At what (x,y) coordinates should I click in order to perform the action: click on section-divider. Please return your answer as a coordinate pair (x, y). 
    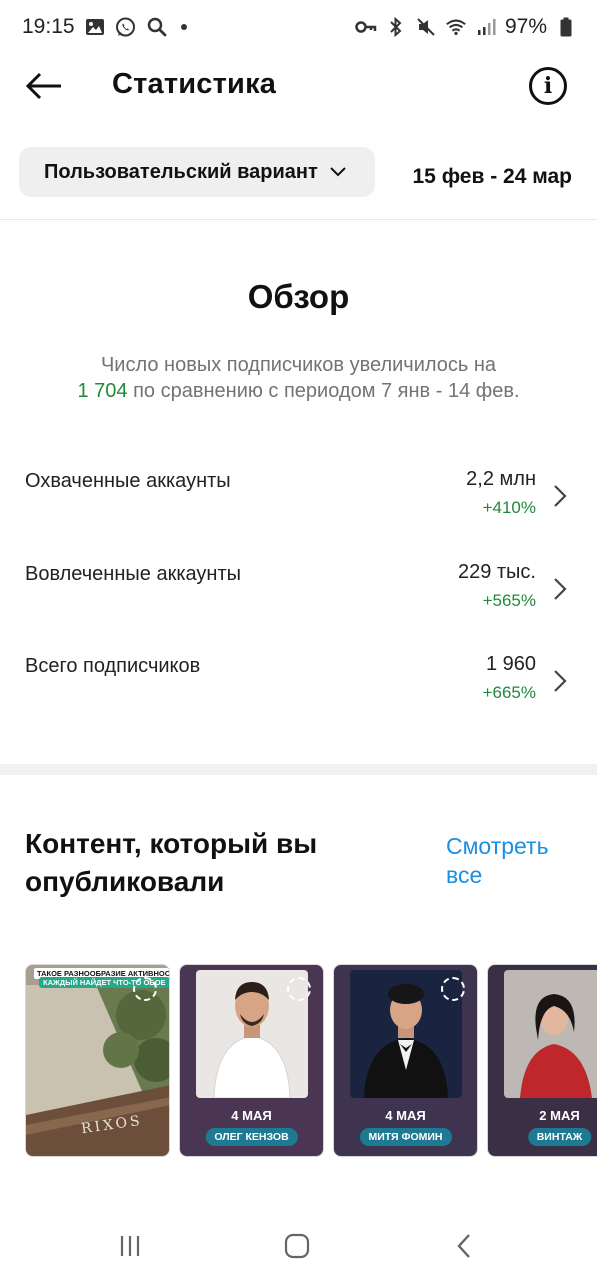
    Looking at the image, I should click on (298, 769).